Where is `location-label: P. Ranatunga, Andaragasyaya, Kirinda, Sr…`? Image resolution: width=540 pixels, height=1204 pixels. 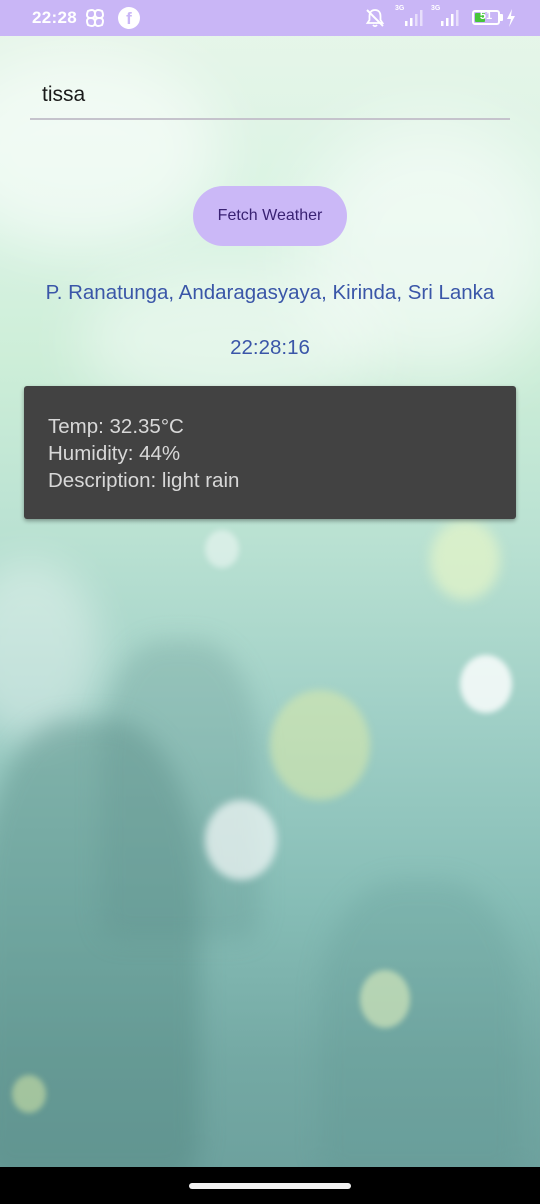
location-label: P. Ranatunga, Andaragasyaya, Kirinda, Sr… is located at coordinates (270, 292).